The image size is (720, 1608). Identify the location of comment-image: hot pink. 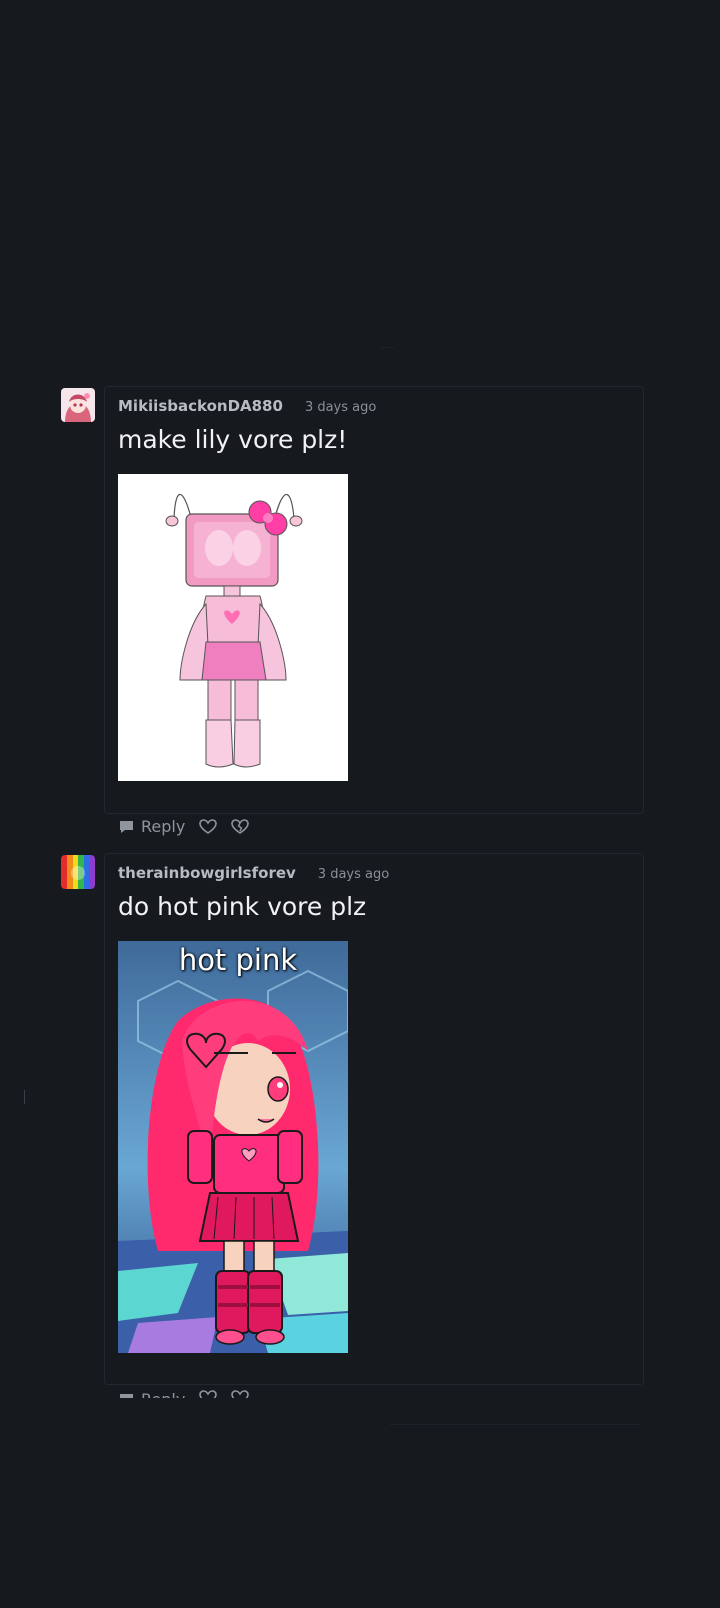
(233, 1147).